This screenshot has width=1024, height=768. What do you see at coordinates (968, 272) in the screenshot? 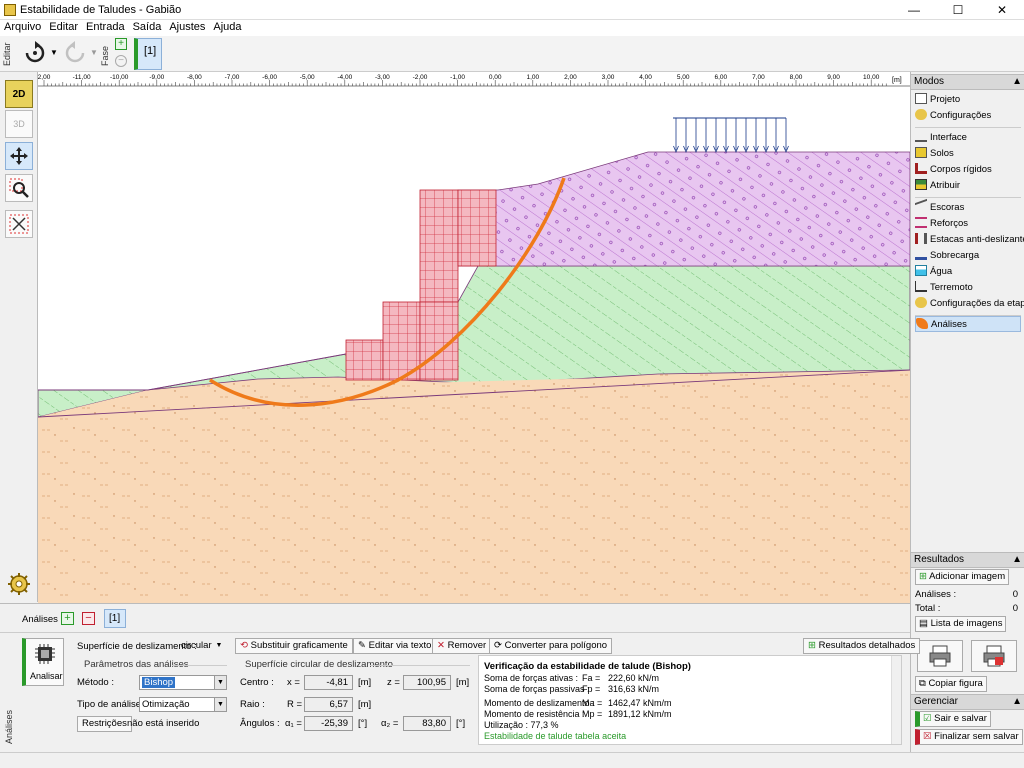
I see `mode-agua: Água` at bounding box center [968, 272].